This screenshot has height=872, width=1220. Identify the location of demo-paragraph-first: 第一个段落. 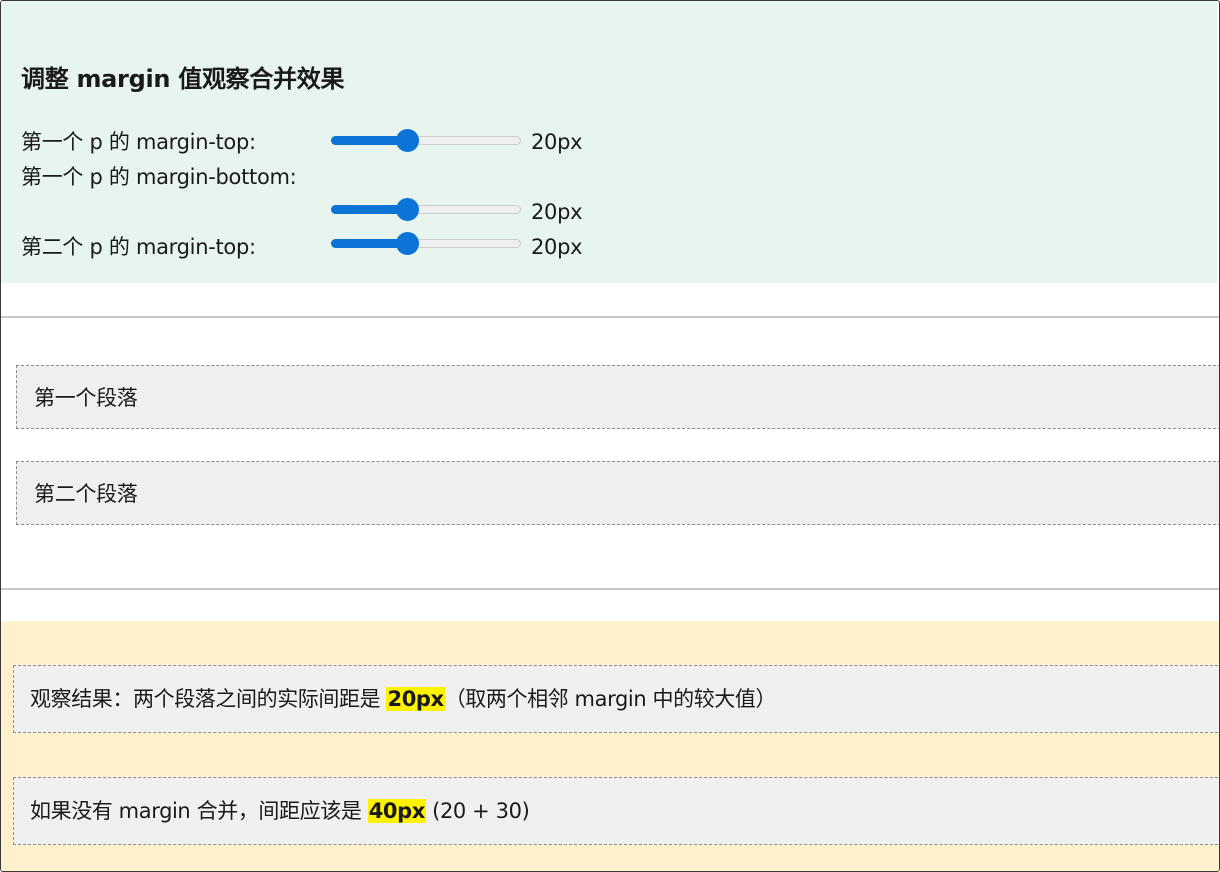
(617, 397).